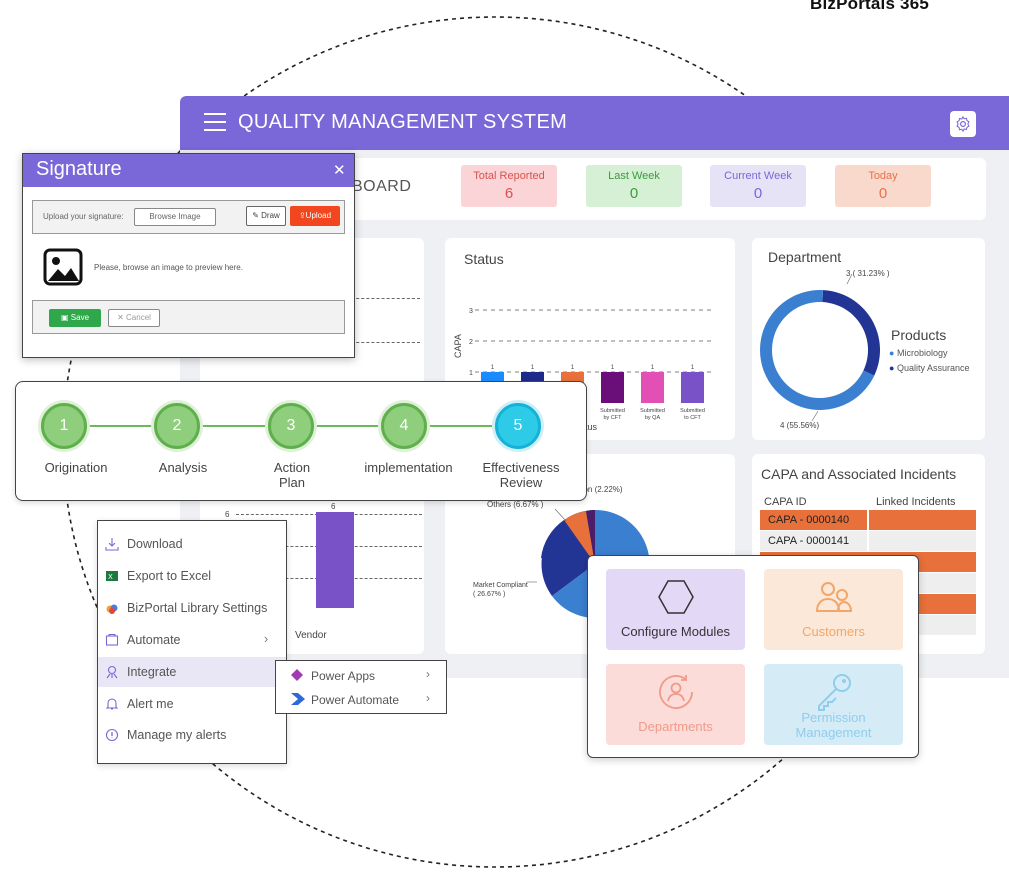  Describe the element at coordinates (500, 585) in the screenshot. I see `pie-label-market-compliant: Market Compliant` at that location.